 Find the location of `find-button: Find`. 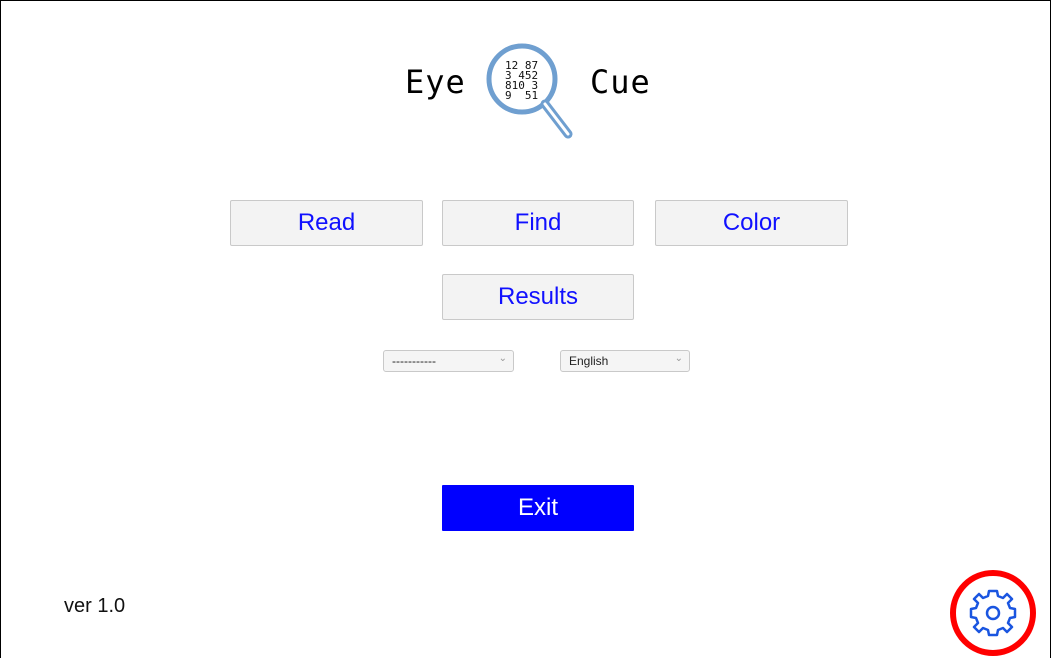

find-button: Find is located at coordinates (538, 223).